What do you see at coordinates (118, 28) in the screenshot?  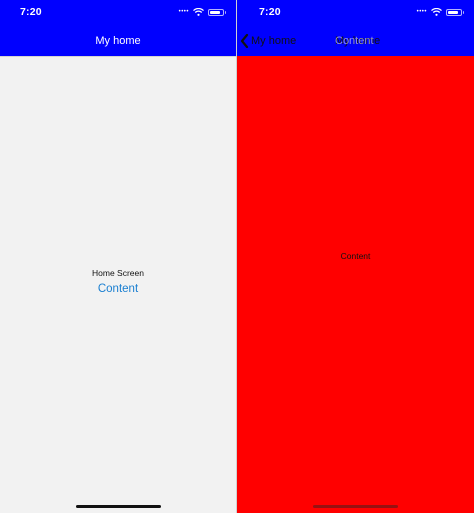 I see `navigation-header: 7:20 •••• My home` at bounding box center [118, 28].